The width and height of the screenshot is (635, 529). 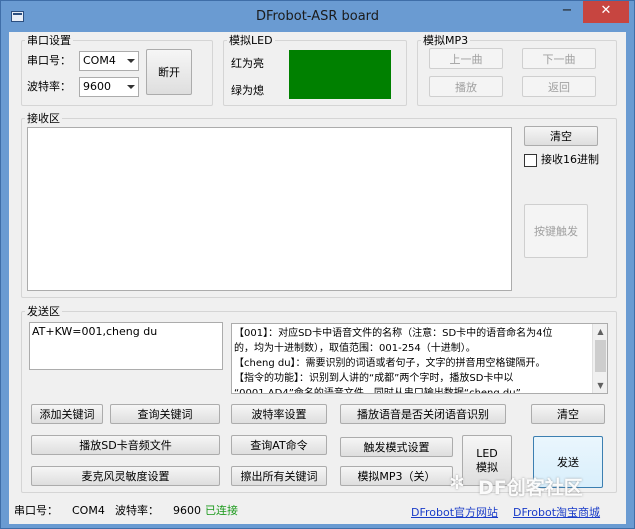 I want to click on window-title: DFrobot-ASR board, so click(x=317, y=16).